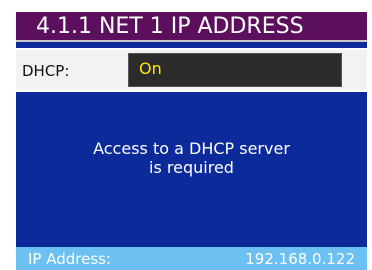 Image resolution: width=372 pixels, height=270 pixels. Describe the element at coordinates (191, 148) in the screenshot. I see `info-message-line-1: Access to a DHCP server` at that location.